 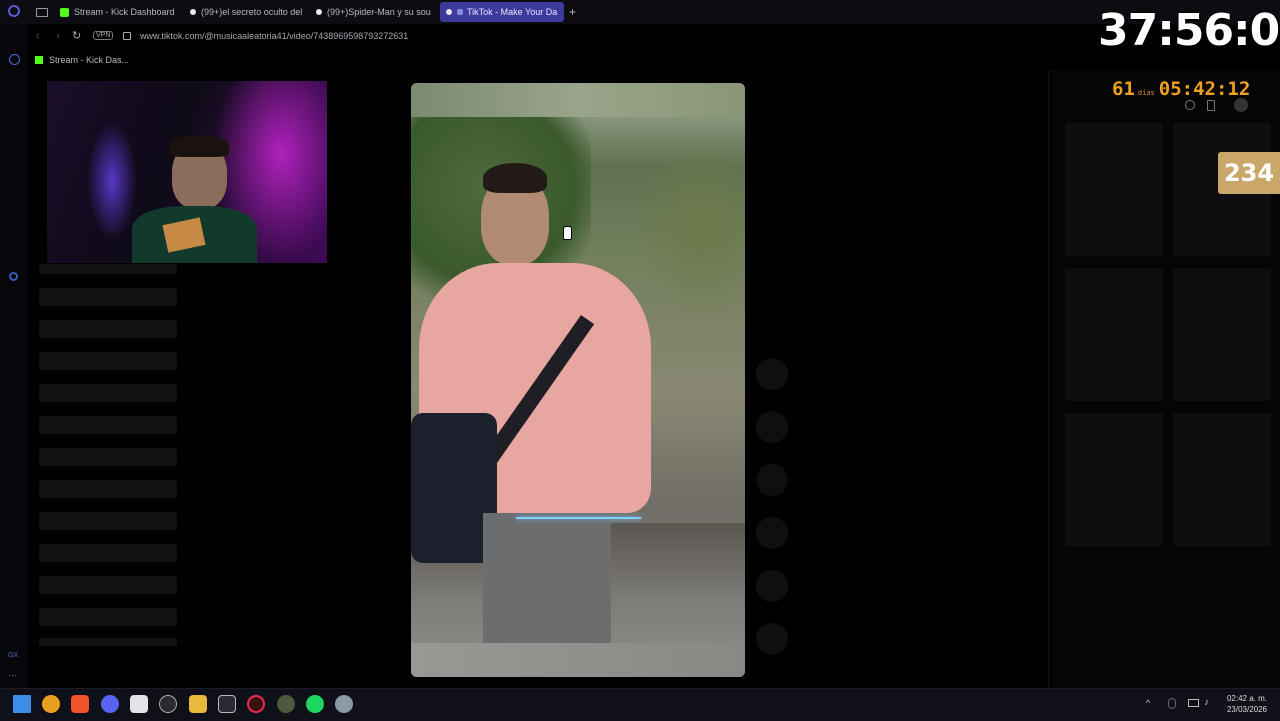 What do you see at coordinates (379, 12) in the screenshot?
I see `tab-label: (99+)Spider-Man y su sou` at bounding box center [379, 12].